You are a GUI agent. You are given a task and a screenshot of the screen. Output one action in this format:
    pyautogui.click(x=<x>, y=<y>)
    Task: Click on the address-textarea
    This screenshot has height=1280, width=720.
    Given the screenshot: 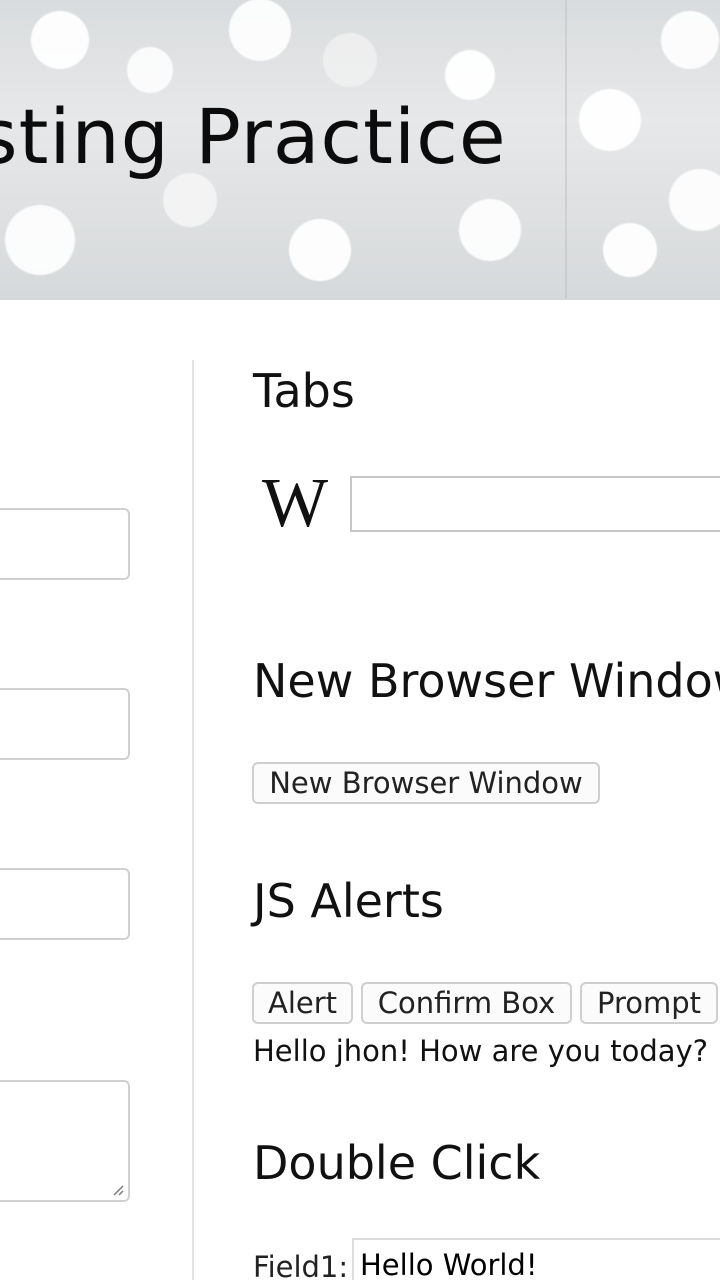 What is the action you would take?
    pyautogui.click(x=65, y=1141)
    